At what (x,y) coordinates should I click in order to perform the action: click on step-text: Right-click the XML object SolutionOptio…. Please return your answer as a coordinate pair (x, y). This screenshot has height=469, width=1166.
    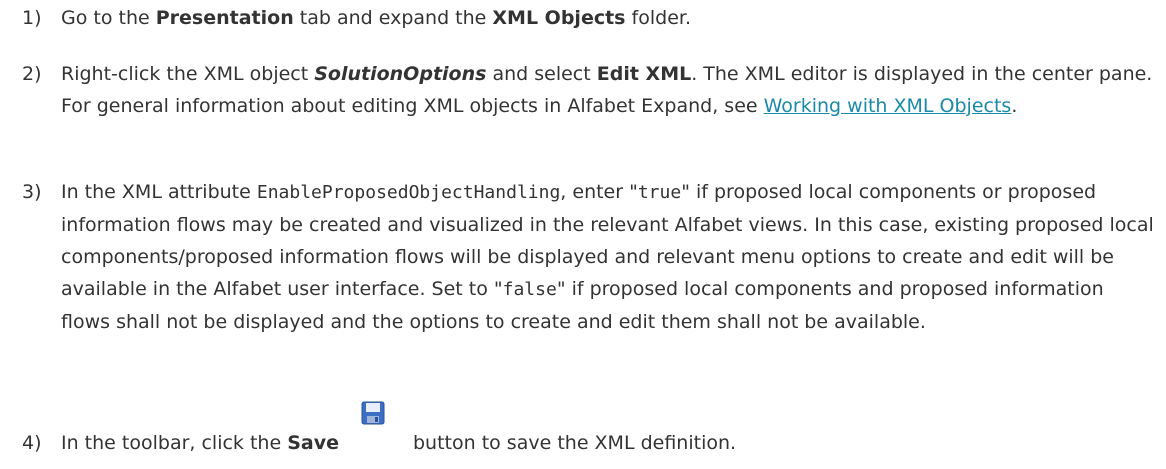
    Looking at the image, I should click on (609, 90).